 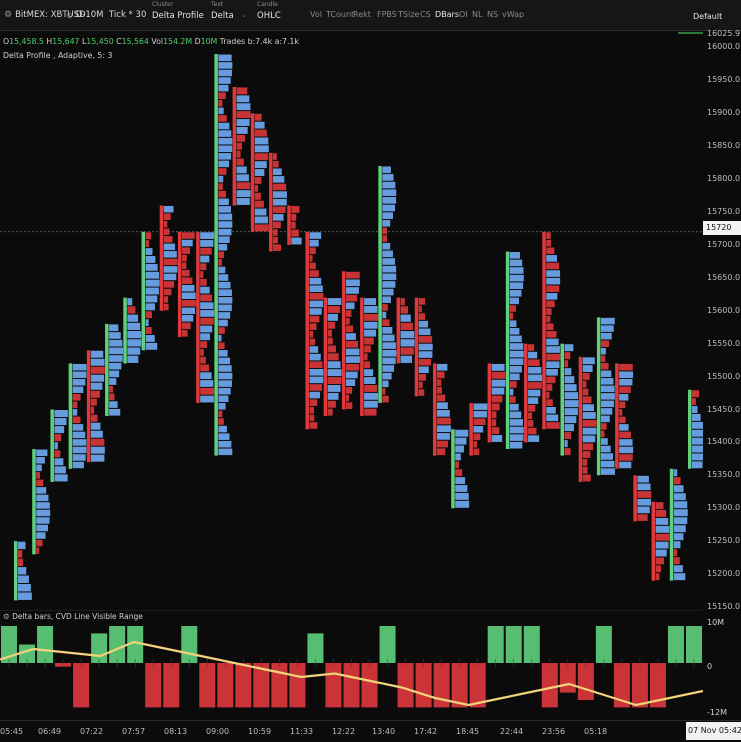 I want to click on indicator-tcount: TCount, so click(x=340, y=14).